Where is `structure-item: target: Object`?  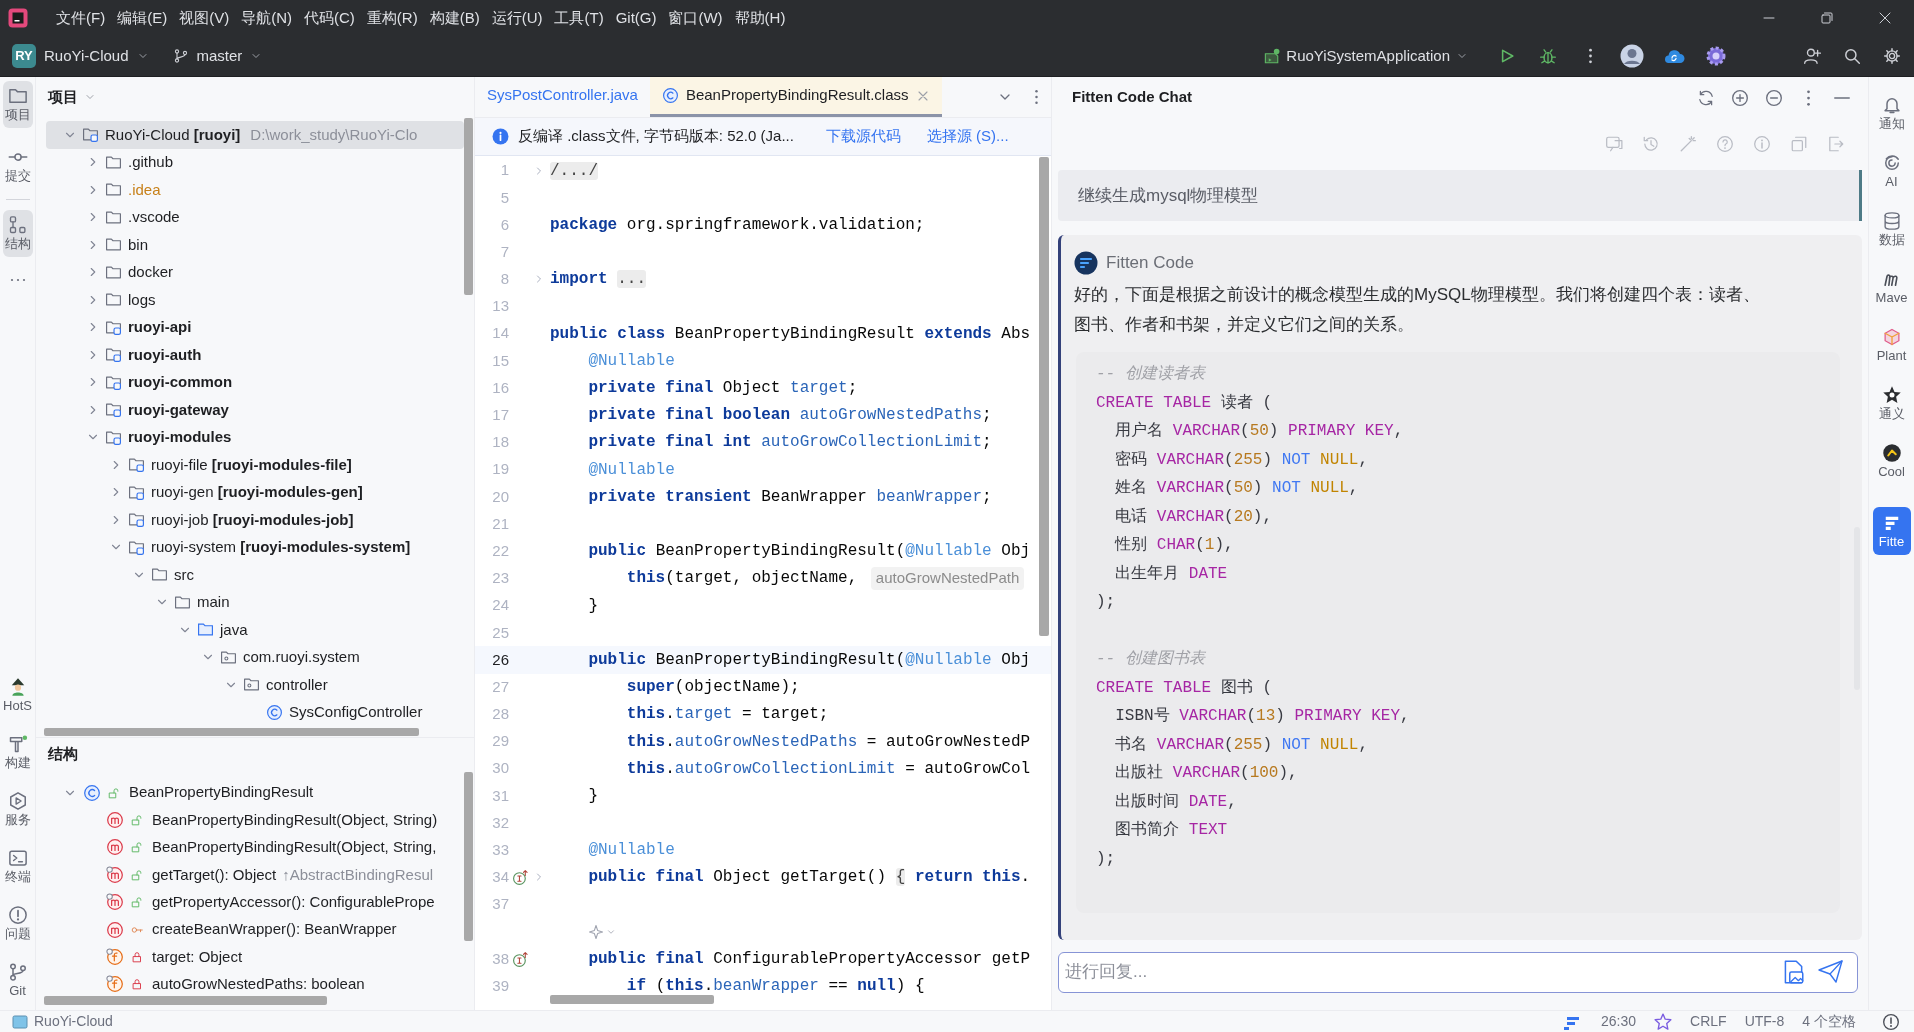 structure-item: target: Object is located at coordinates (255, 957).